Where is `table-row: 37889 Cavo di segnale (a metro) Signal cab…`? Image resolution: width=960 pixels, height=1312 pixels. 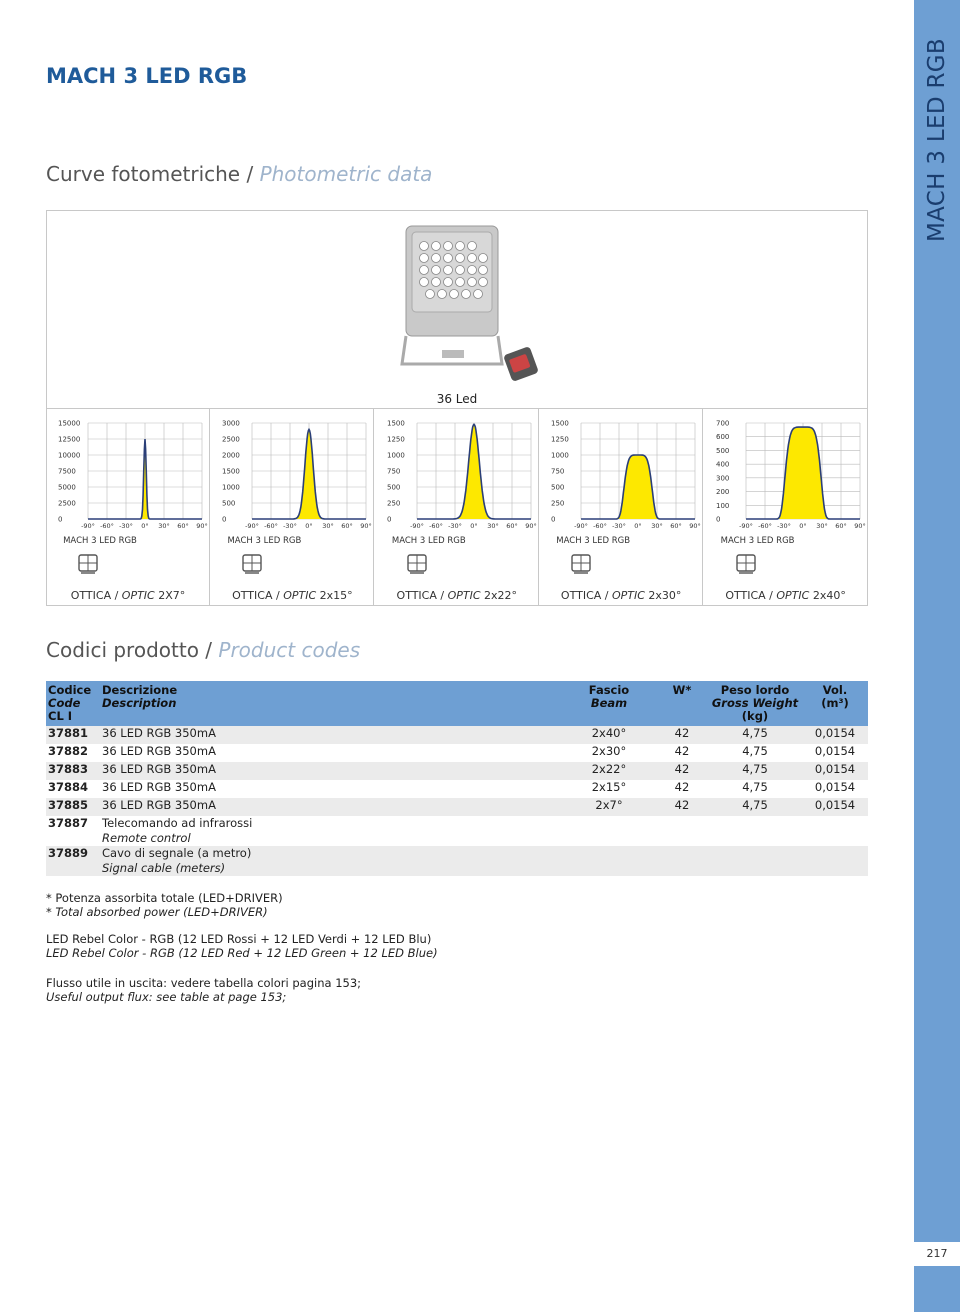
table-row: 37889 Cavo di segnale (a metro) Signal cab… is located at coordinates (457, 861).